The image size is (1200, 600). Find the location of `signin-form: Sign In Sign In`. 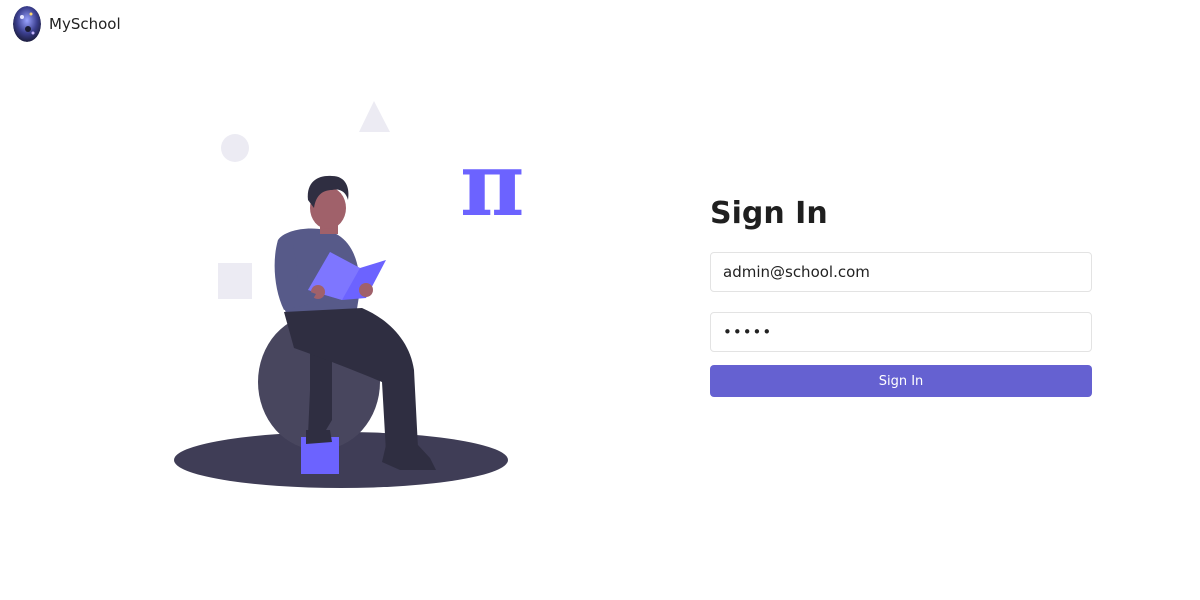

signin-form: Sign In Sign In is located at coordinates (901, 294).